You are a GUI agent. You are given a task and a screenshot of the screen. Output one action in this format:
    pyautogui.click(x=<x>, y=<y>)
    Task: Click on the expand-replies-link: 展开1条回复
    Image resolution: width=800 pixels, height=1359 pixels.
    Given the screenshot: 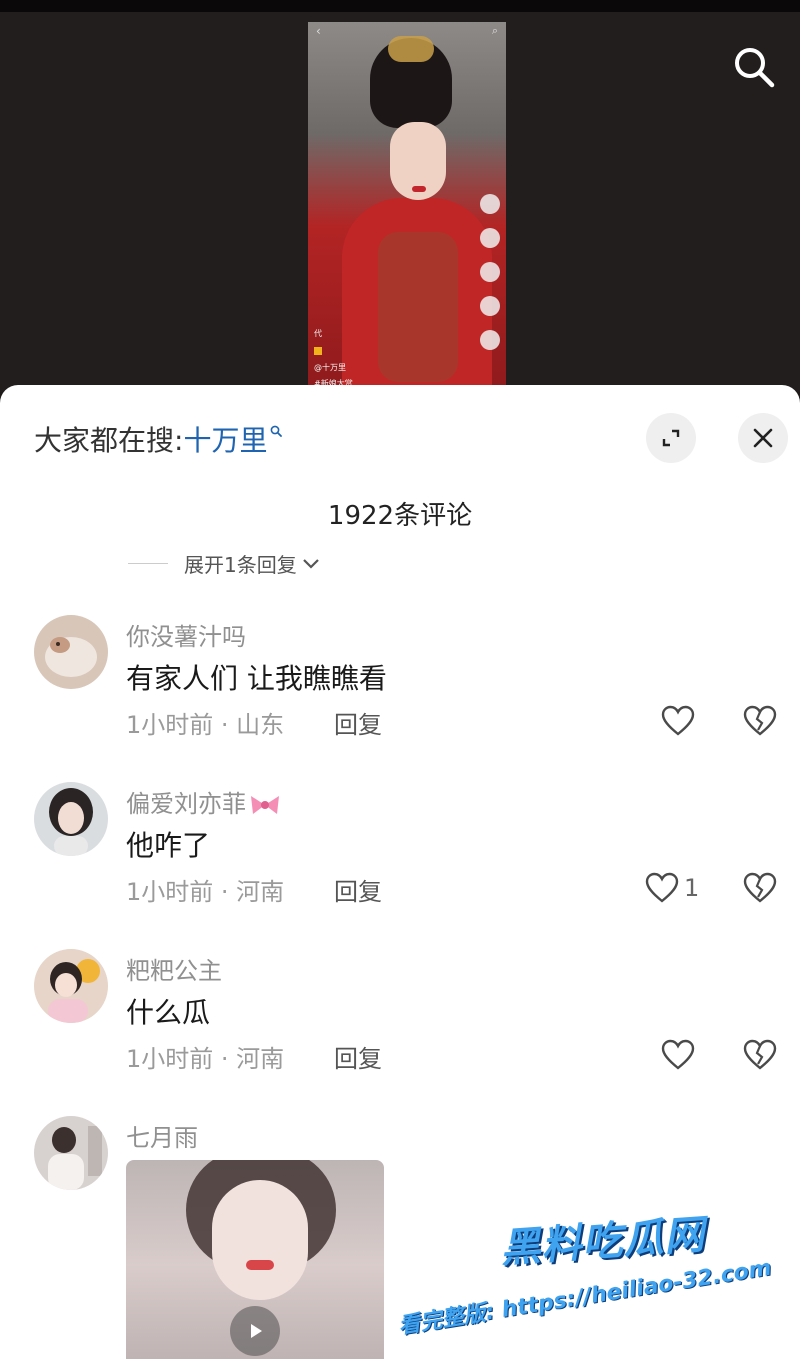 What is the action you would take?
    pyautogui.click(x=224, y=563)
    